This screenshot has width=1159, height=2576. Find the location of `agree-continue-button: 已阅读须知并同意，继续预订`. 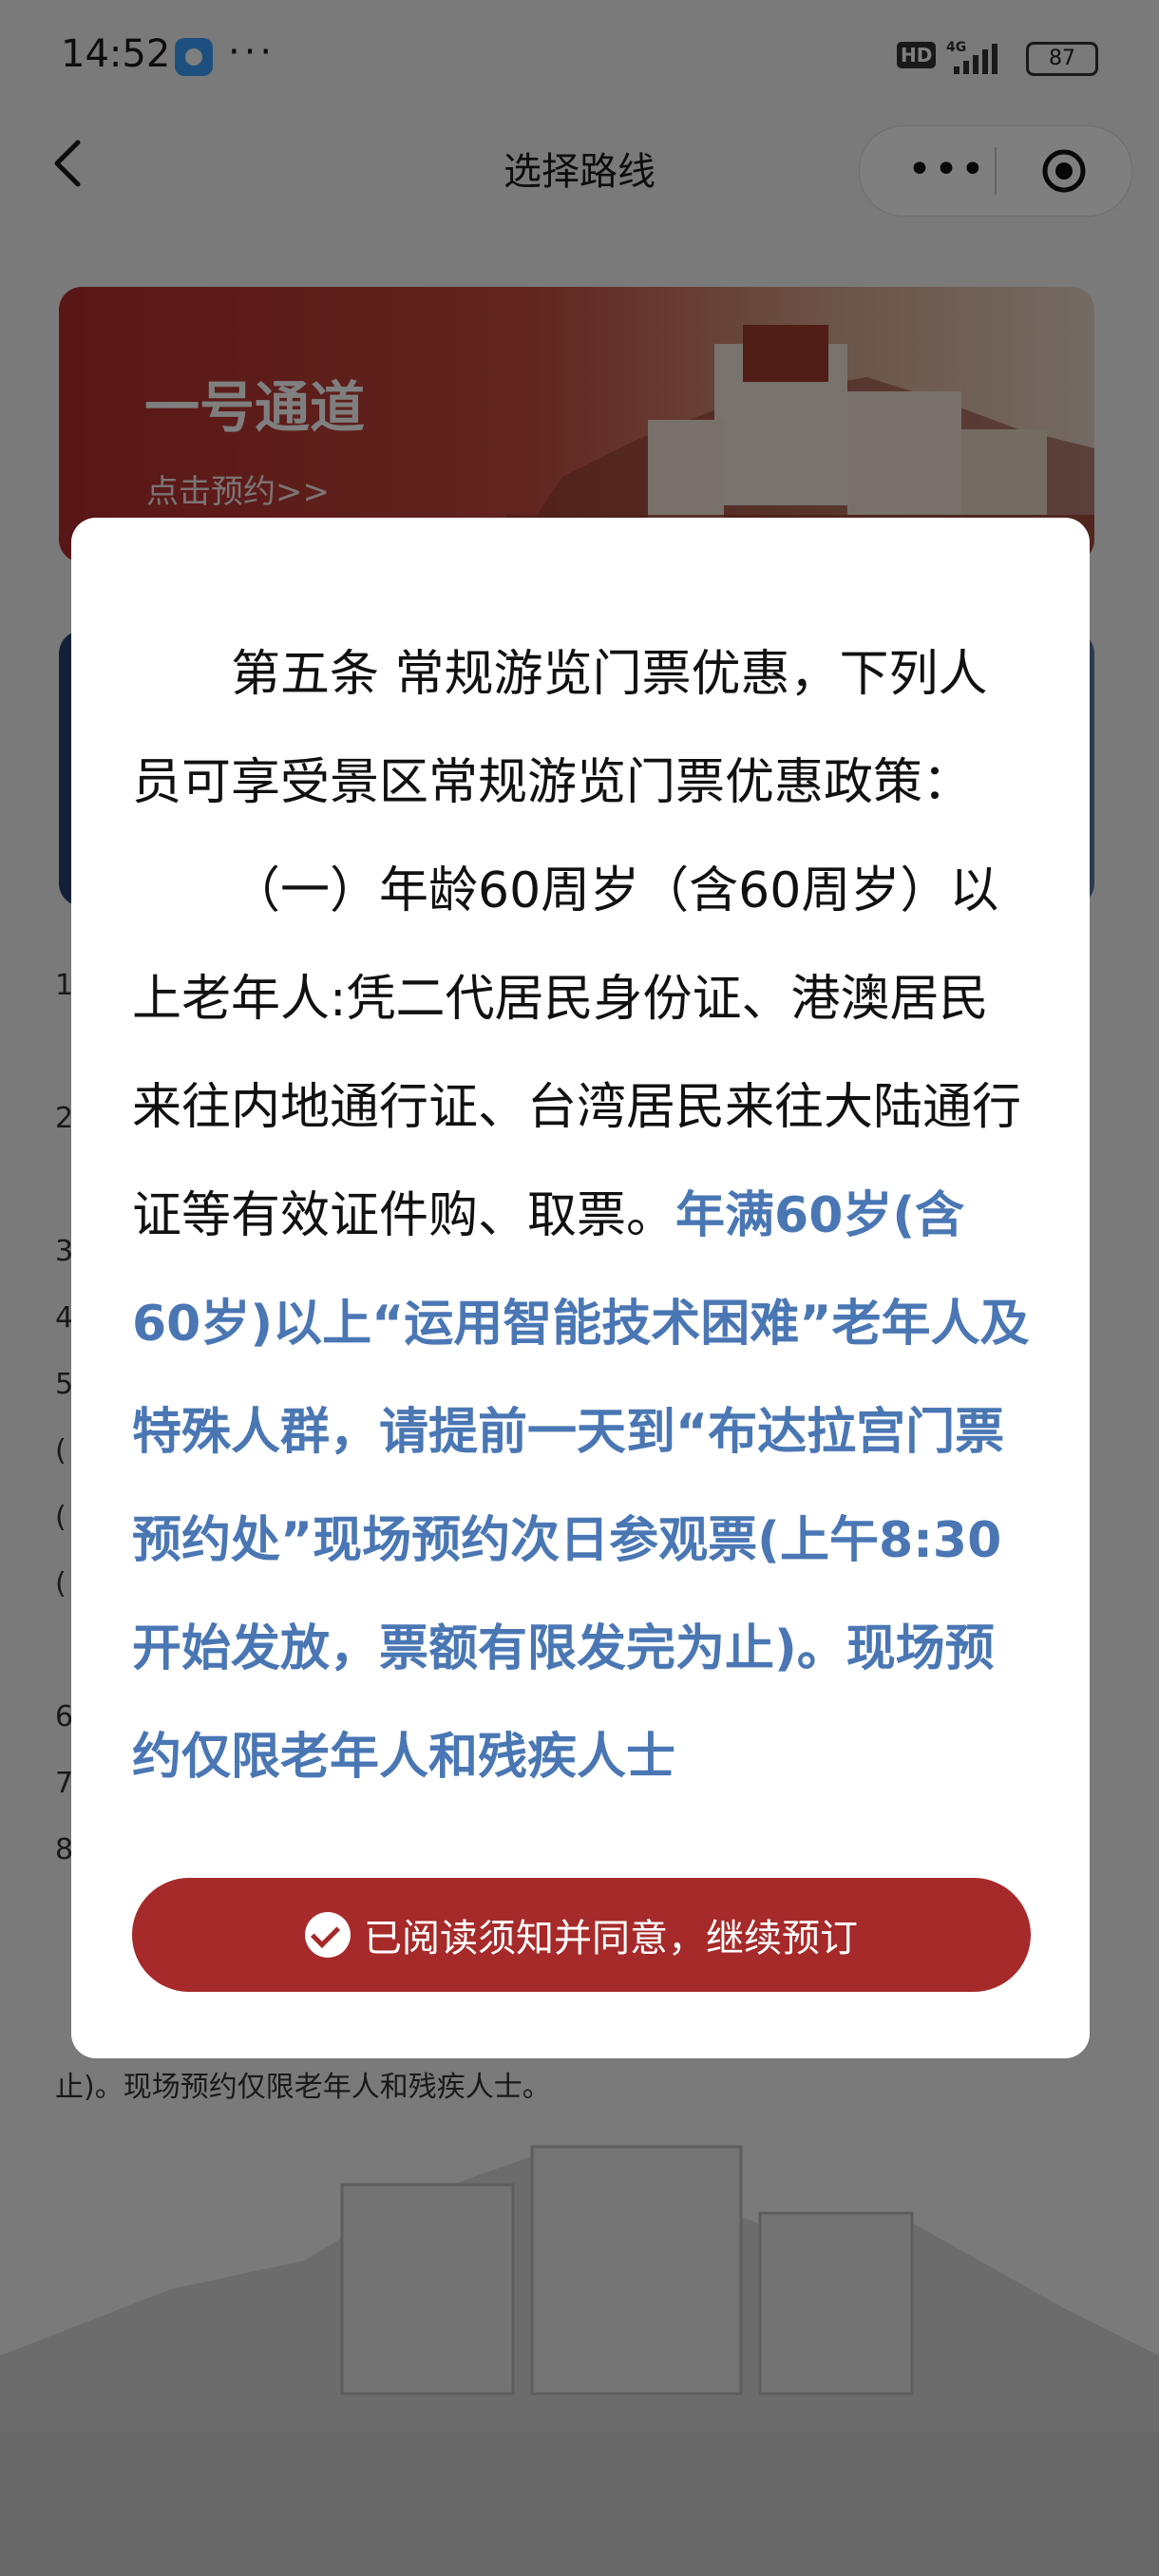

agree-continue-button: 已阅读须知并同意，继续预订 is located at coordinates (581, 1935).